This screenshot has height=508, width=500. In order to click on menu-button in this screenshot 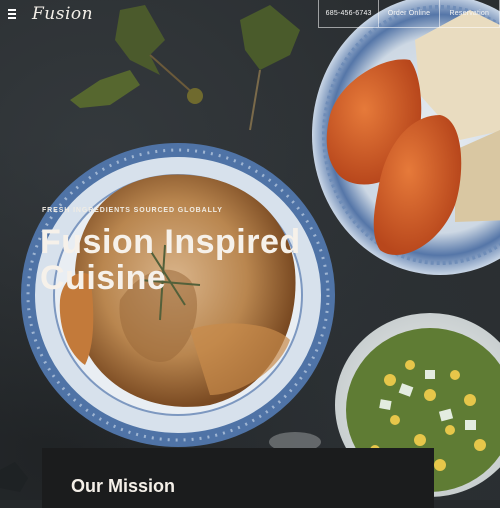, I will do `click(14, 14)`.